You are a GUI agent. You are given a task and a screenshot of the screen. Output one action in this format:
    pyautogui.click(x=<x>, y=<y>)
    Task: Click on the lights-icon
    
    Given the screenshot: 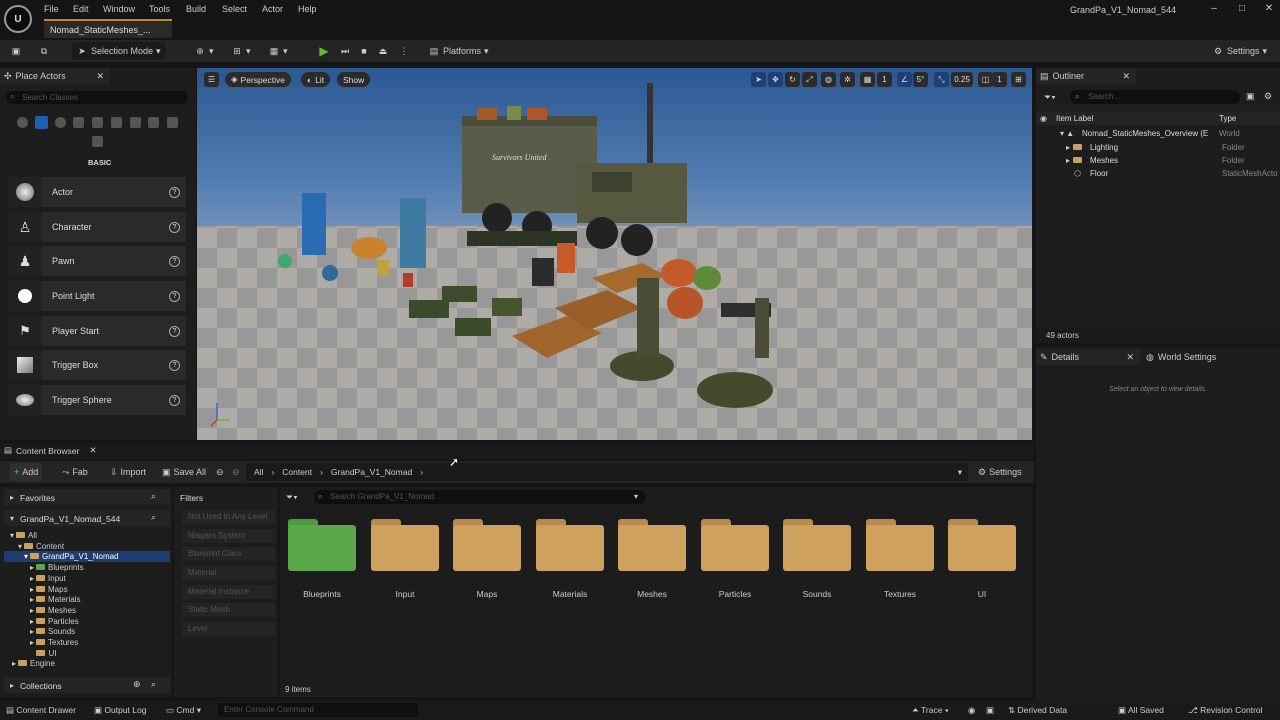 What is the action you would take?
    pyautogui.click(x=60, y=122)
    